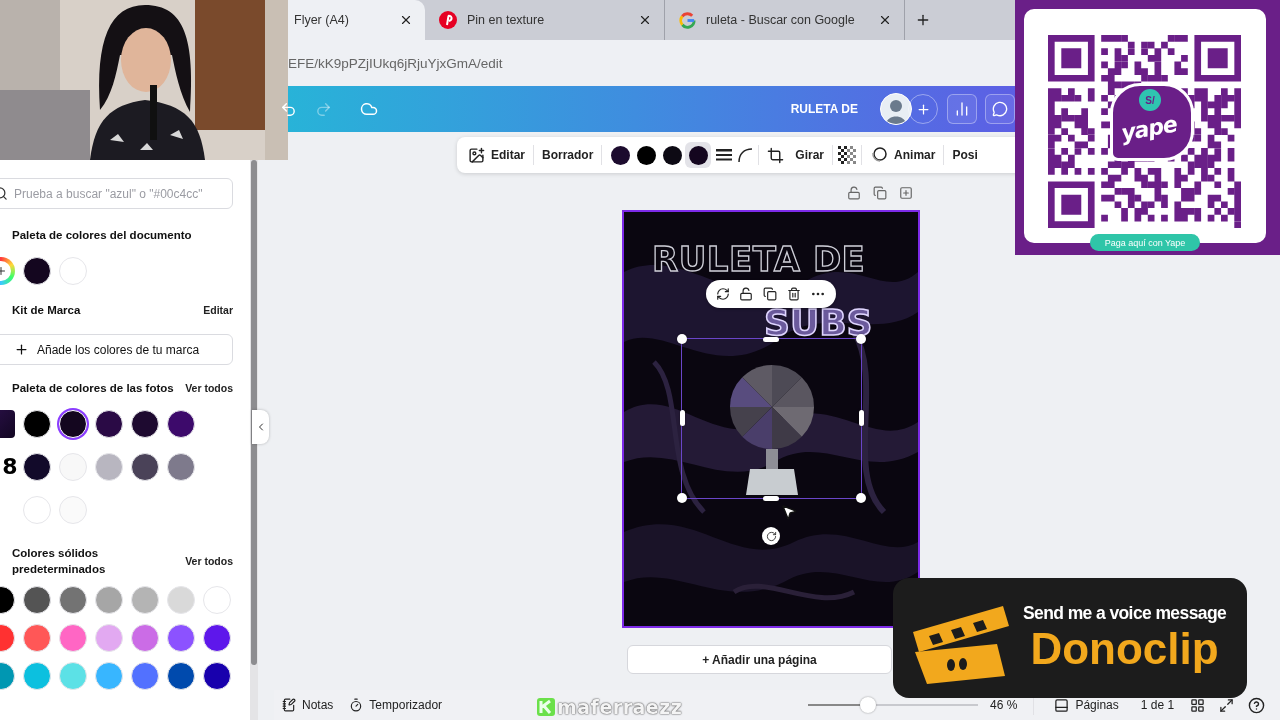  Describe the element at coordinates (620, 707) in the screenshot. I see `streamer-name: maferraezz` at that location.